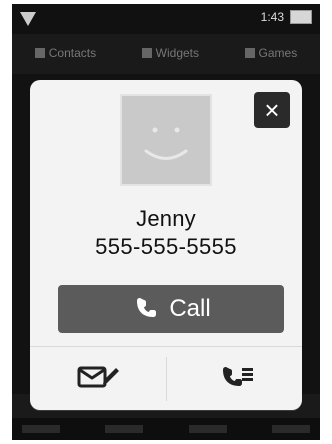 This screenshot has width=332, height=444. Describe the element at coordinates (249, 53) in the screenshot. I see `games-icon` at that location.